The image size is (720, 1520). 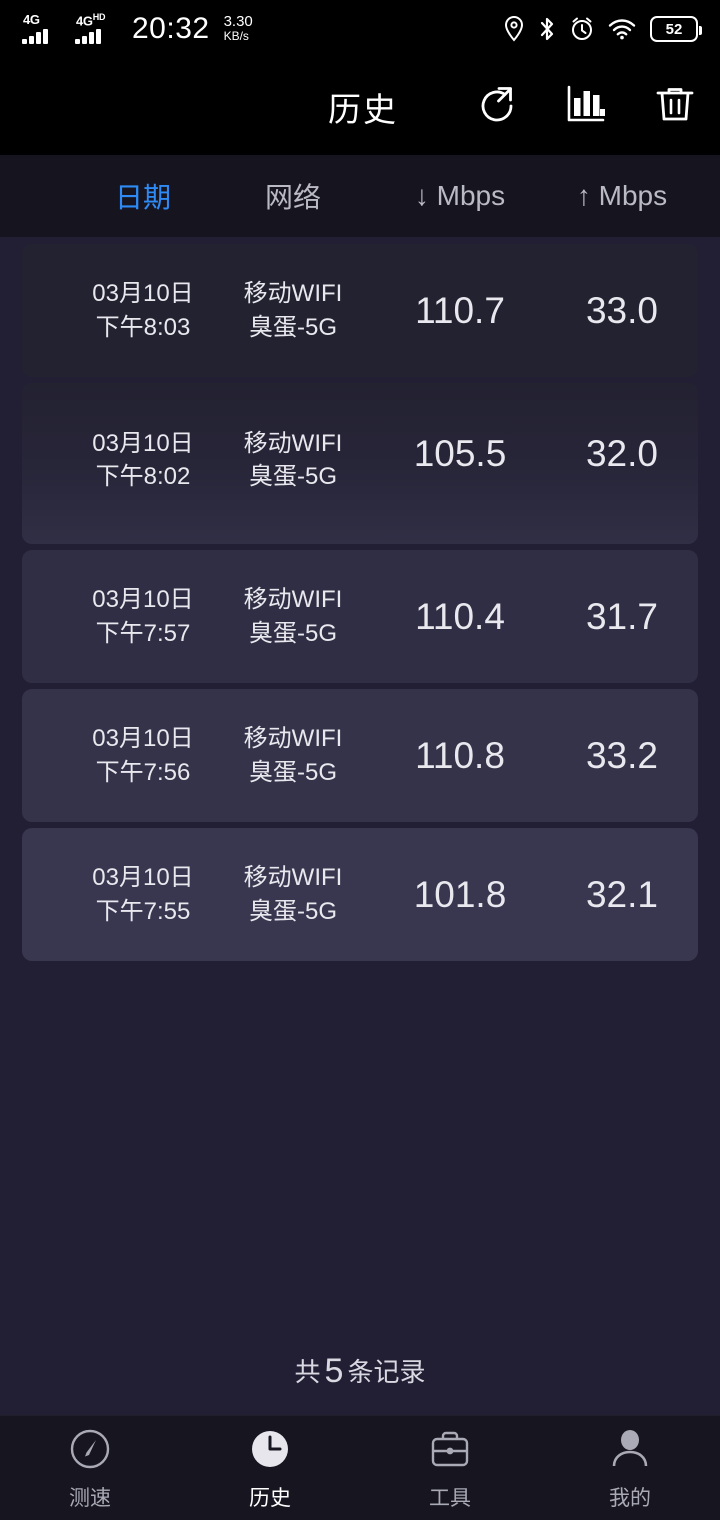 I want to click on status-clock: 20:32, so click(x=171, y=29).